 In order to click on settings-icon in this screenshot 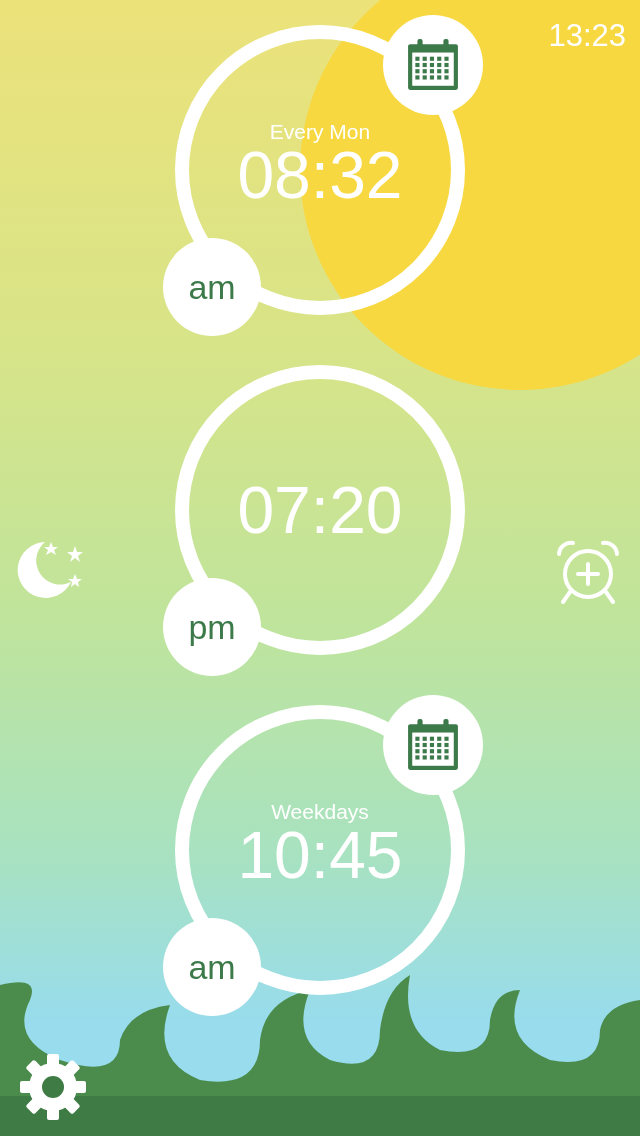, I will do `click(53, 1087)`.